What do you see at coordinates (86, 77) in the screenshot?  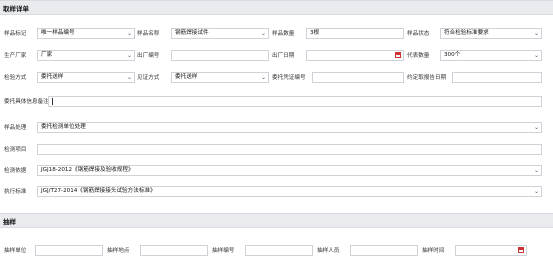 I see `test-method-select: 委托送样 ⌄` at bounding box center [86, 77].